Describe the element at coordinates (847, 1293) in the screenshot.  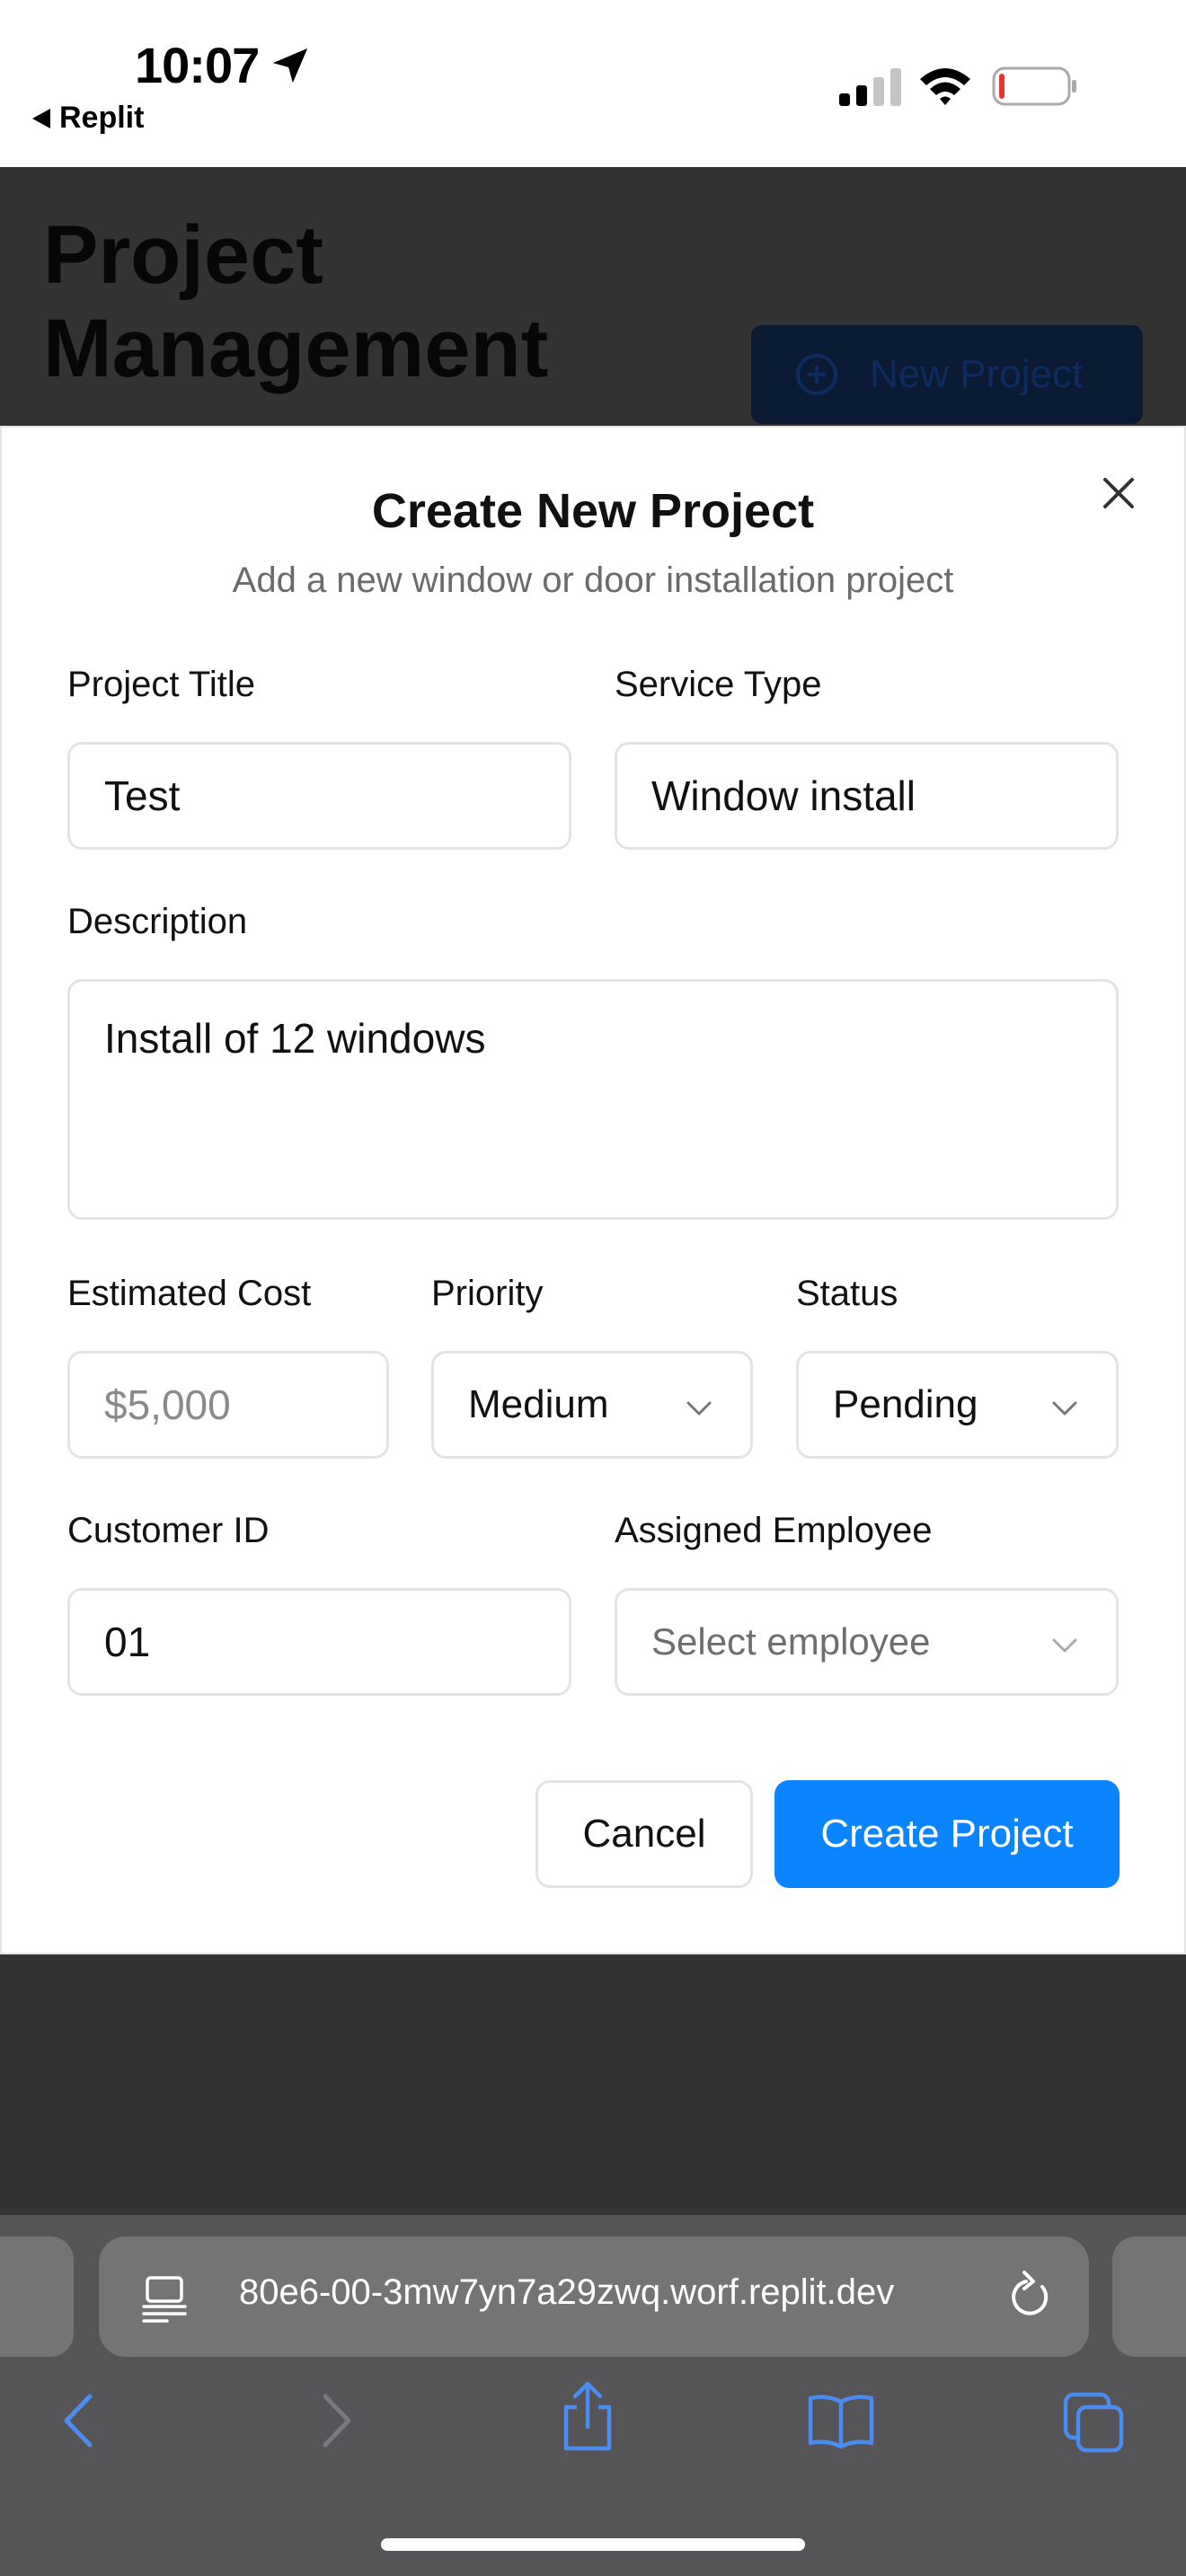
I see `status-label: Status` at that location.